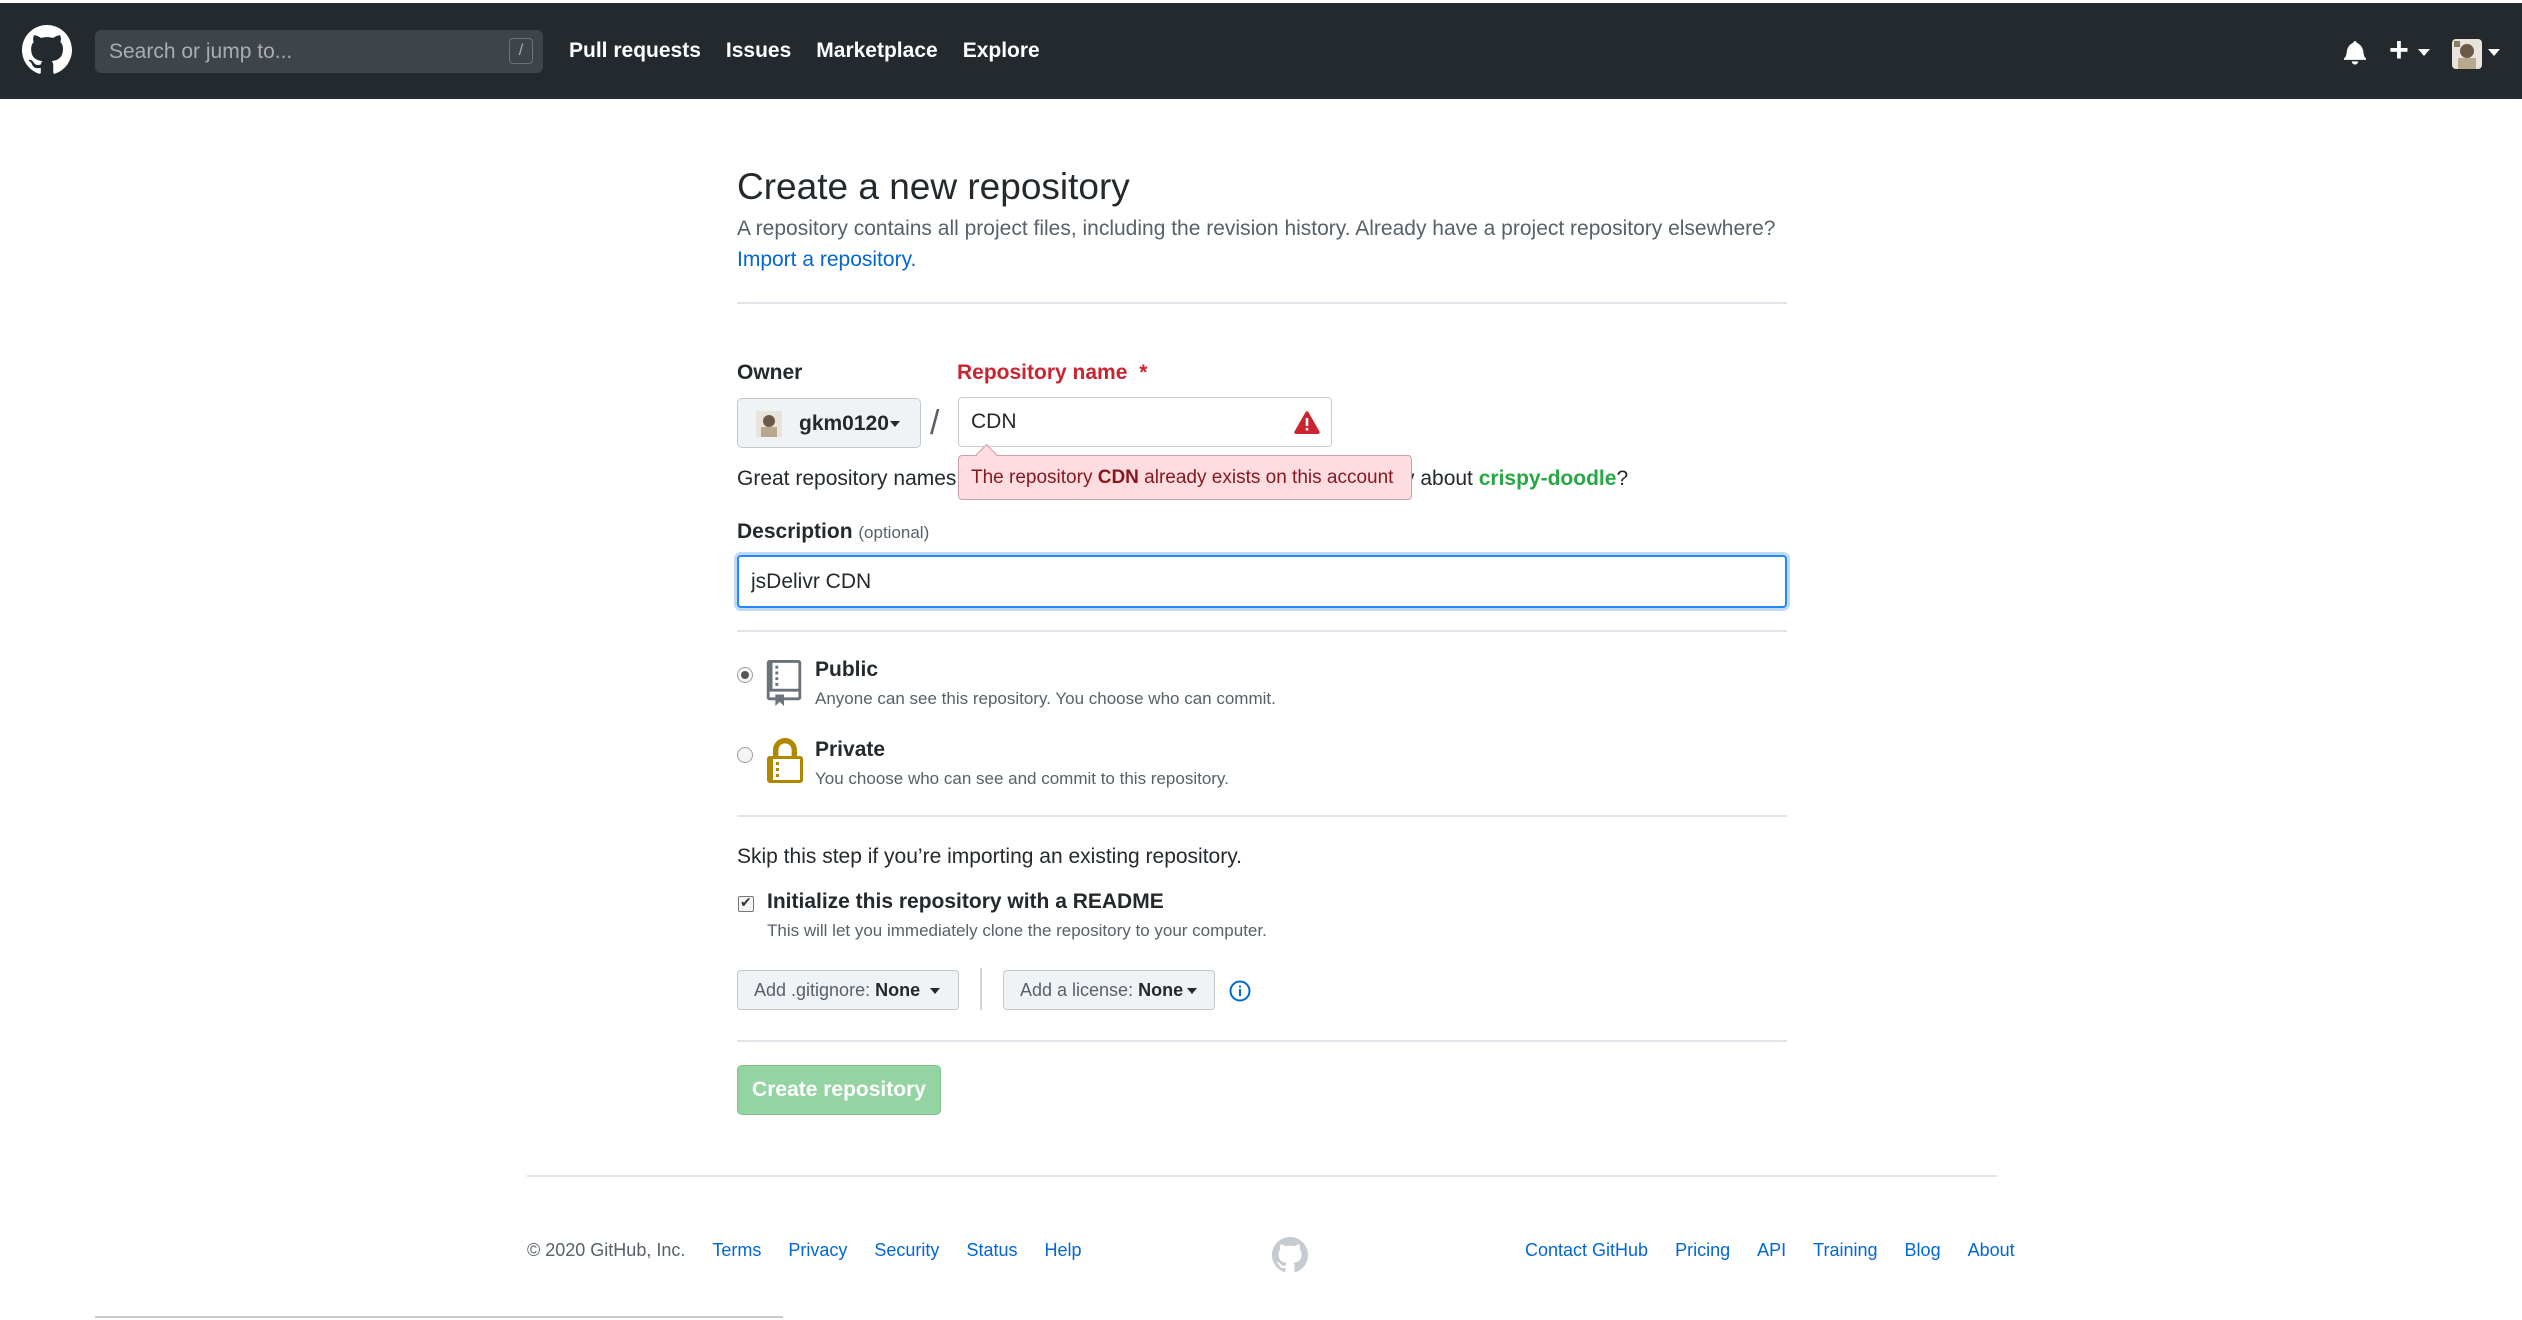 Image resolution: width=2522 pixels, height=1320 pixels. Describe the element at coordinates (895, 424) in the screenshot. I see `owner-caret-icon` at that location.